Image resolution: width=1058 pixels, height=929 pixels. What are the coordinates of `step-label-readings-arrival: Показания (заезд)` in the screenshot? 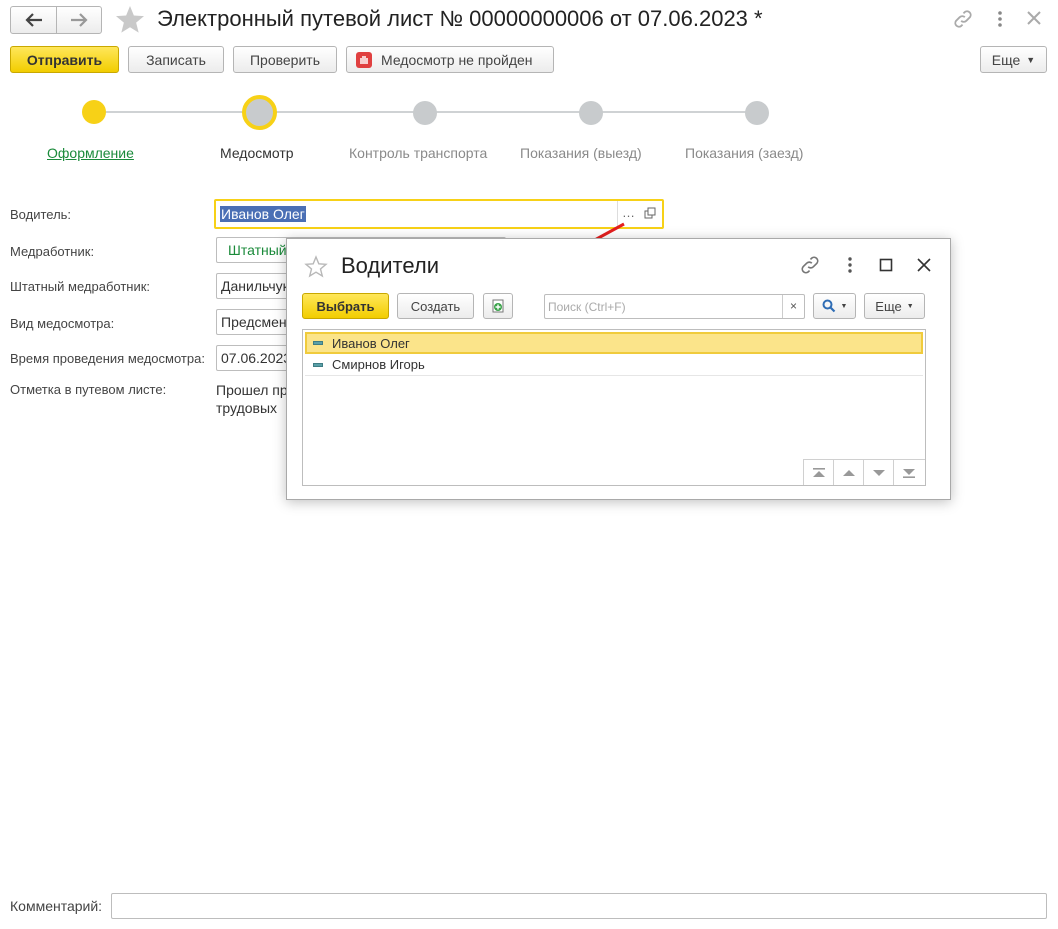 It's located at (744, 153).